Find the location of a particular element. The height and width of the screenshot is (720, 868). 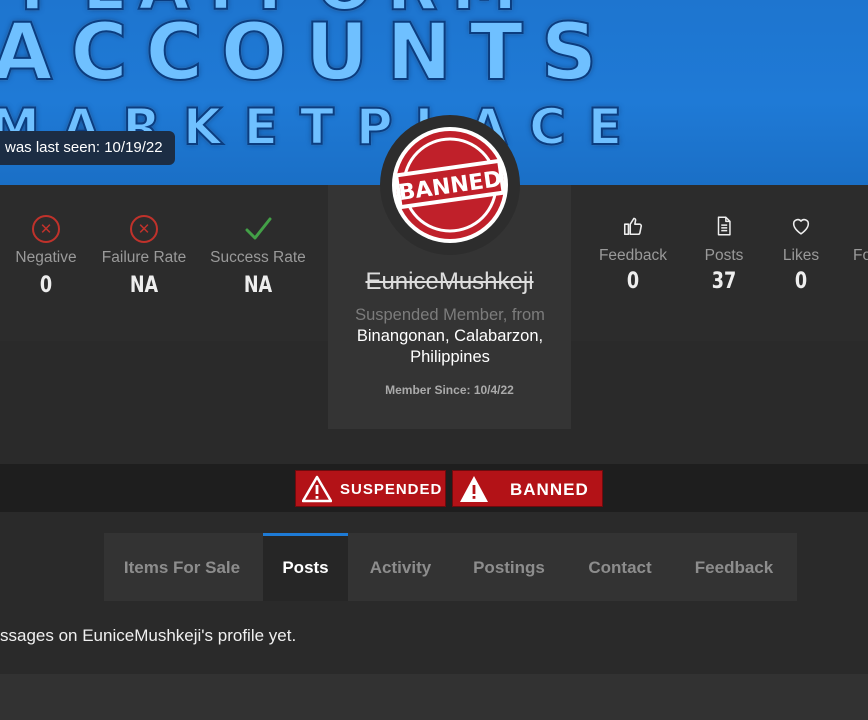

badge-label: BANNED is located at coordinates (549, 489).